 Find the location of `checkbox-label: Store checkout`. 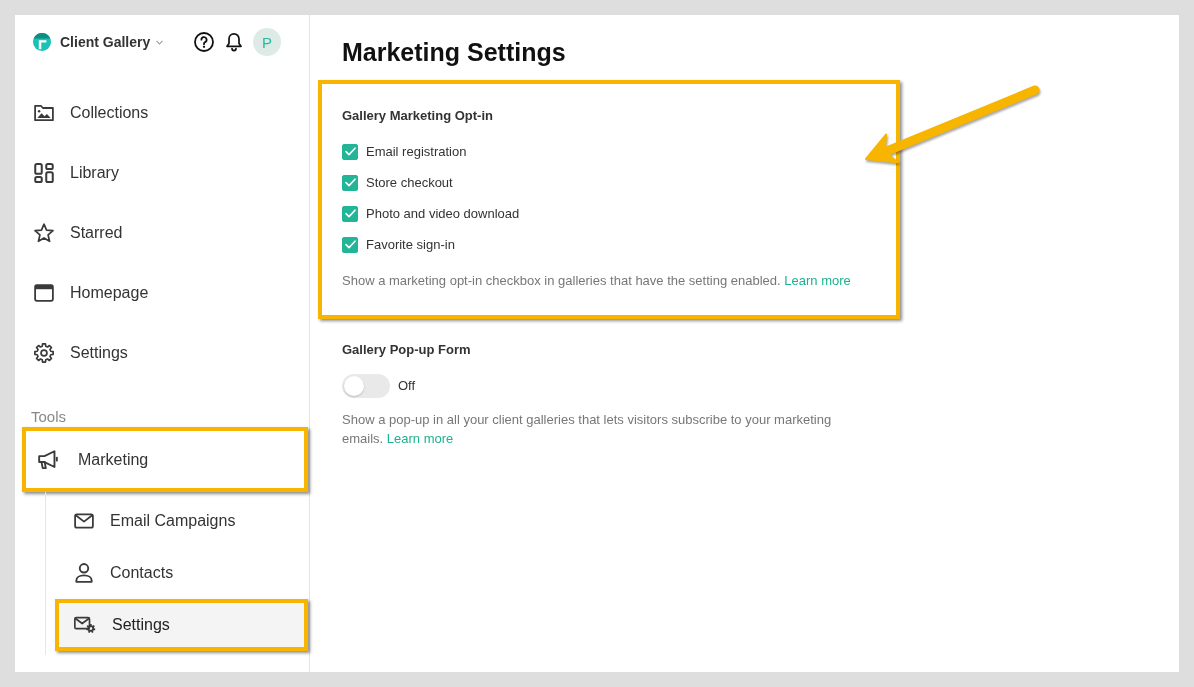

checkbox-label: Store checkout is located at coordinates (409, 182).